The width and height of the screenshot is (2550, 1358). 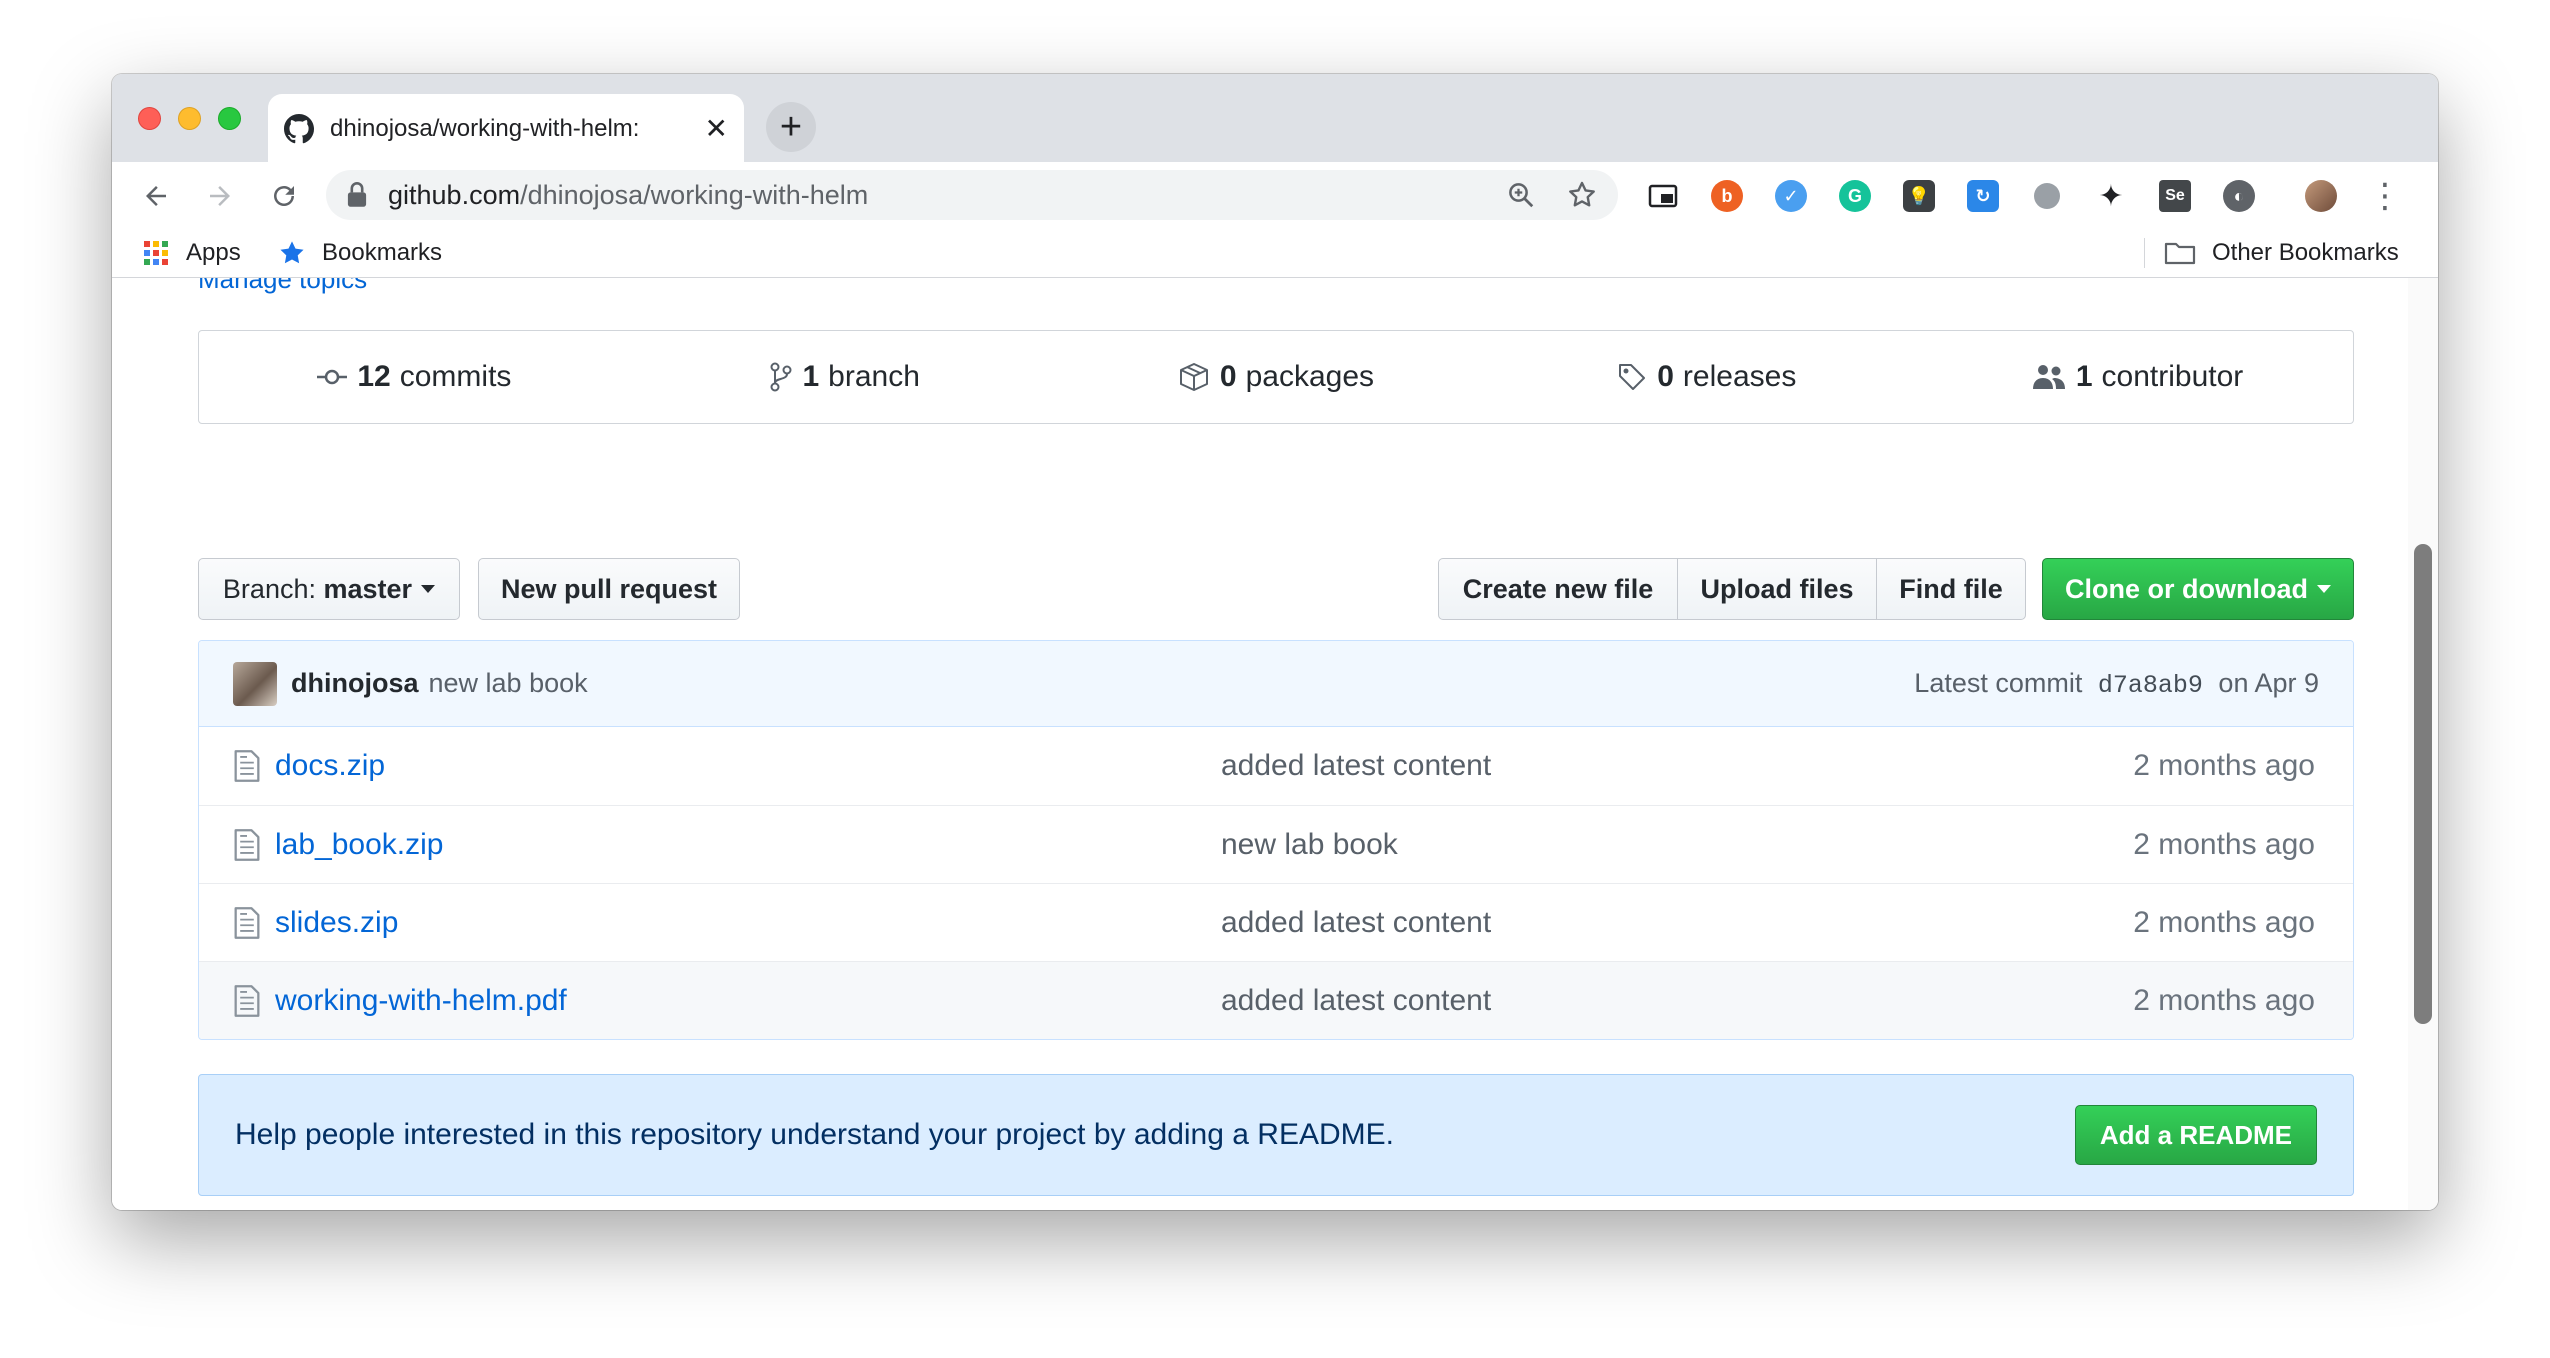 I want to click on latest-commit-prefix: Latest commit, so click(x=1998, y=682).